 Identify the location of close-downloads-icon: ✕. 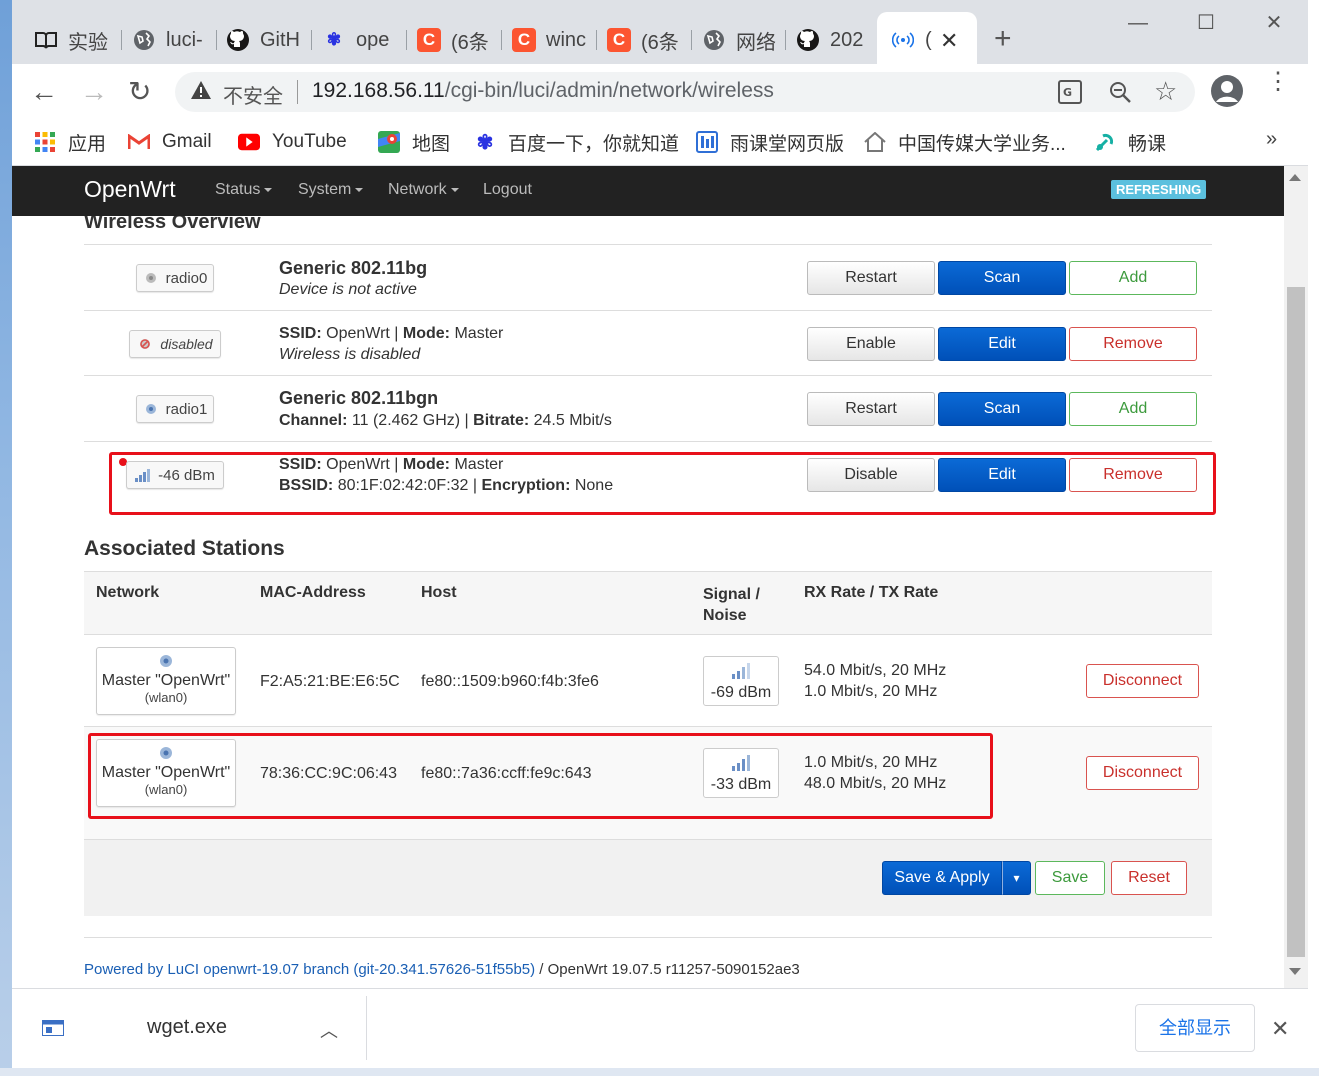
(1280, 1029).